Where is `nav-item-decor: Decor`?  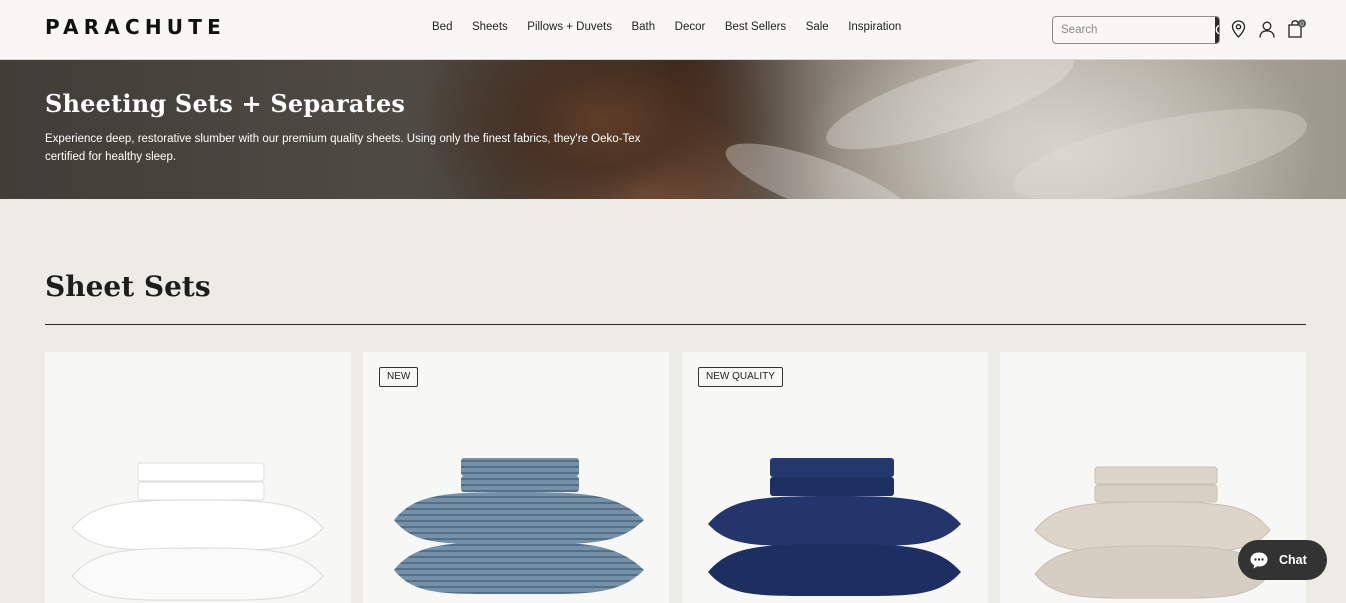
nav-item-decor: Decor is located at coordinates (690, 27).